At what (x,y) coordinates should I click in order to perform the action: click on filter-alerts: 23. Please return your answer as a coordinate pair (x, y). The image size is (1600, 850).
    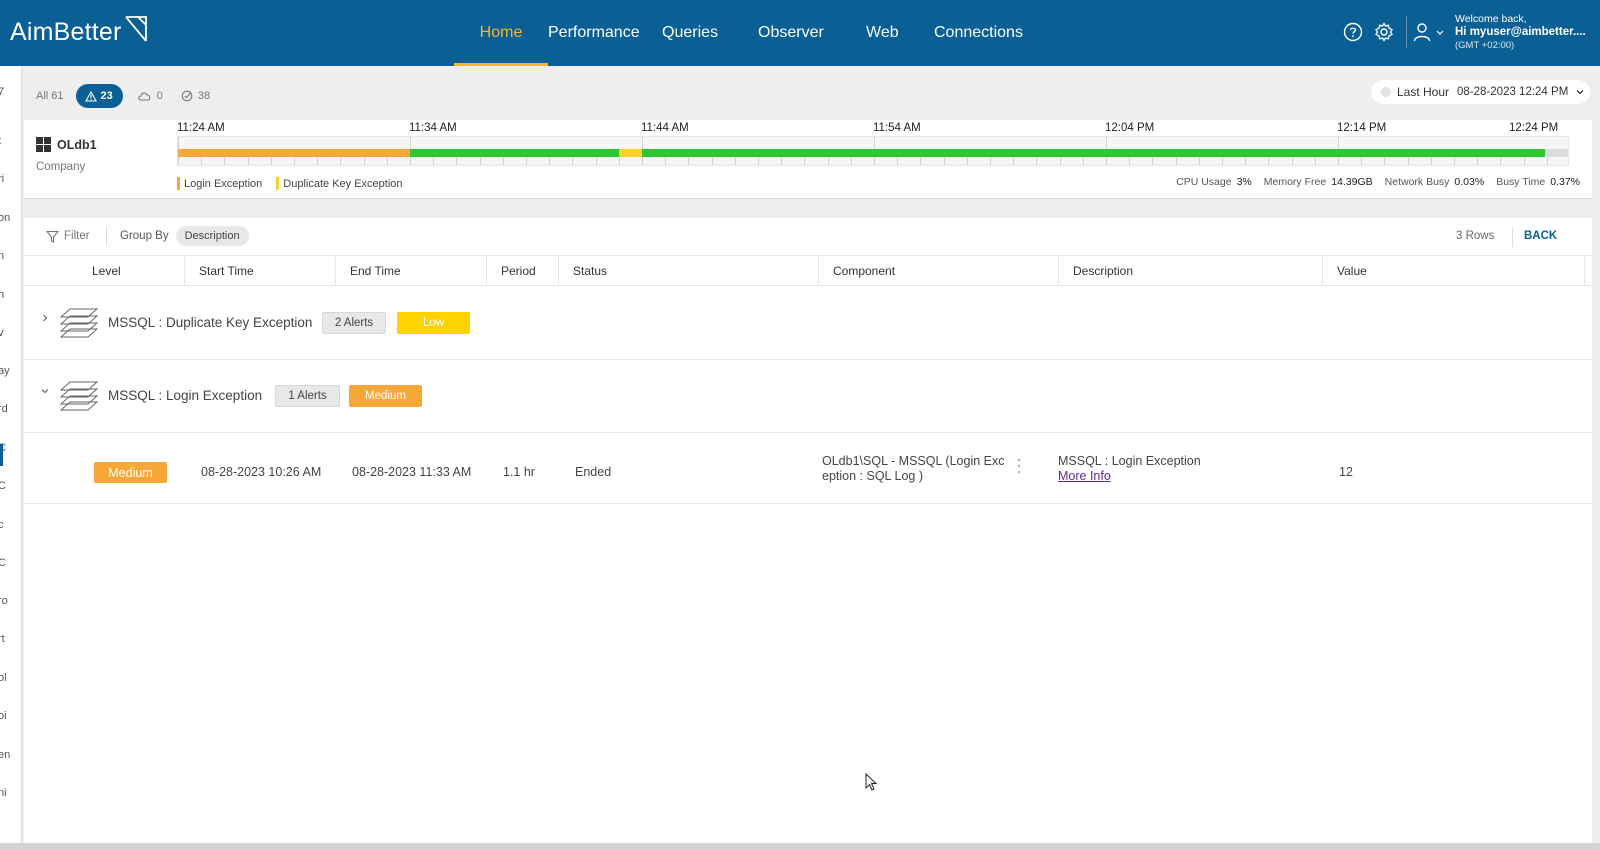
    Looking at the image, I should click on (99, 96).